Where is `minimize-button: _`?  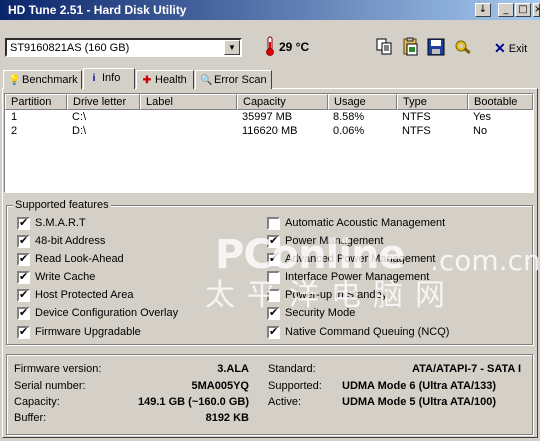
minimize-button: _ is located at coordinates (506, 10).